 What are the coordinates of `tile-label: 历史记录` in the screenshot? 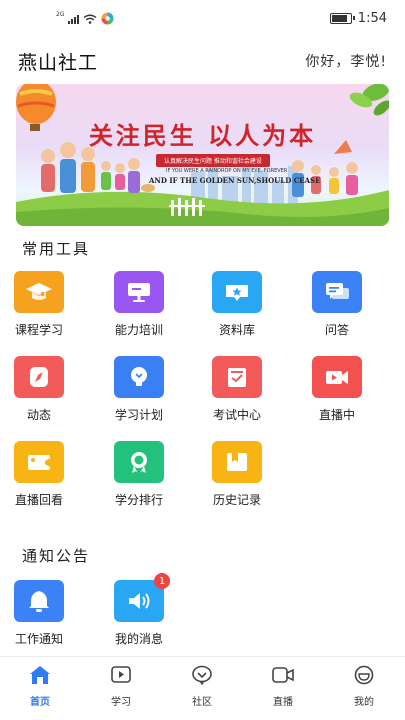 It's located at (236, 500).